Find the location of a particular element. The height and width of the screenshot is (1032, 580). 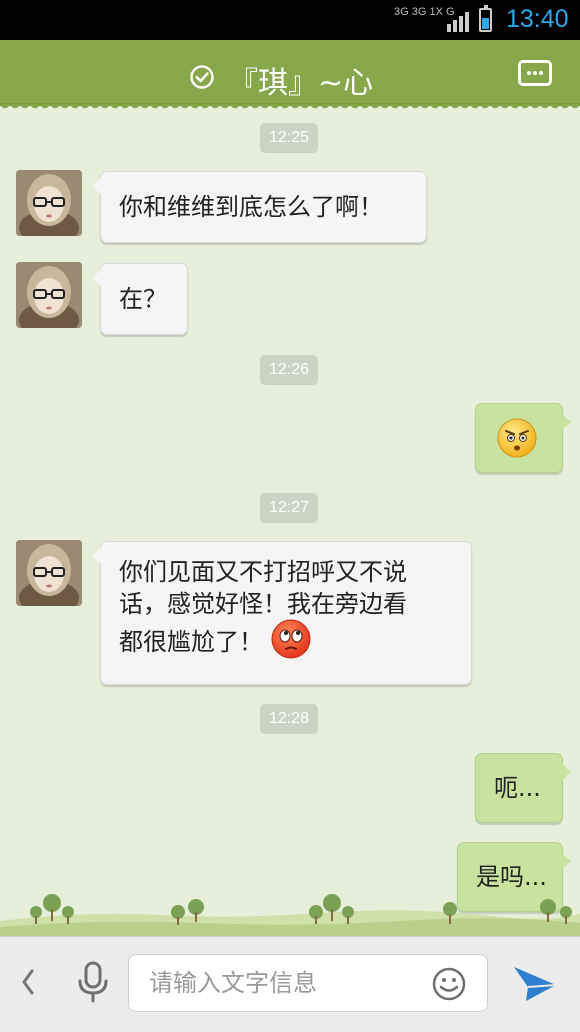

message-last-line: 都很尴尬了！ is located at coordinates (295, 639).